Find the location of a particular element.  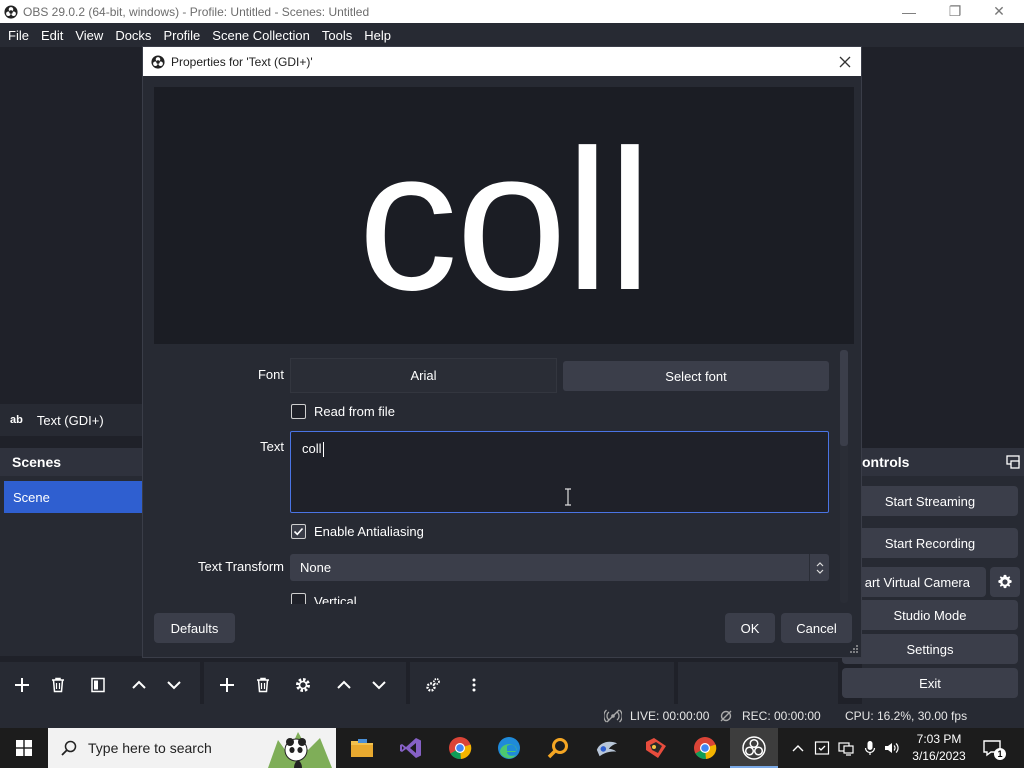

menu-scene-collection: Scene Collection is located at coordinates (261, 35).